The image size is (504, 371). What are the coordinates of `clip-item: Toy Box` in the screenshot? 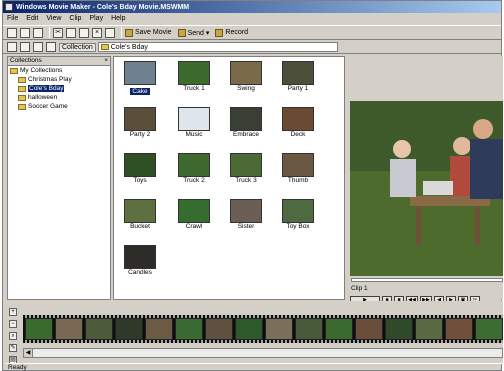 It's located at (298, 214).